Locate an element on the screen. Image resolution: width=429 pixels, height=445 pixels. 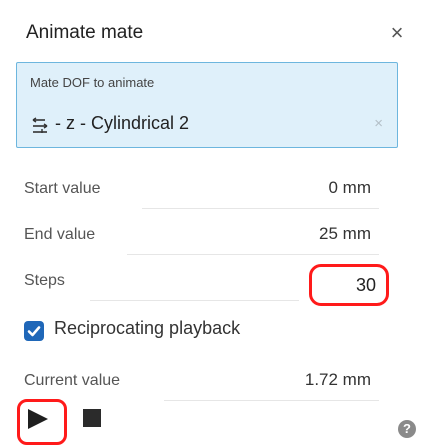
start-value-label: Start value is located at coordinates (62, 188).